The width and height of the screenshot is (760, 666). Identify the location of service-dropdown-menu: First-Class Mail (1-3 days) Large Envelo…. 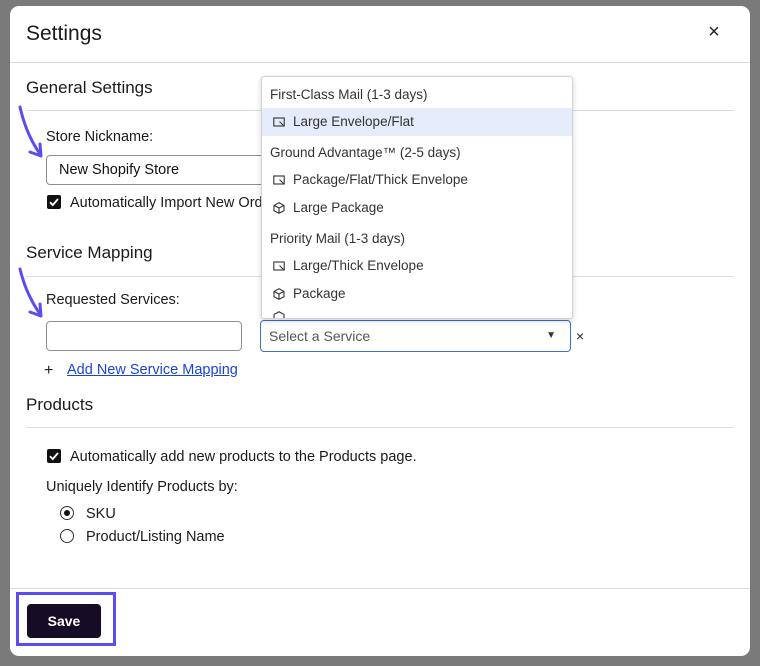
(417, 197).